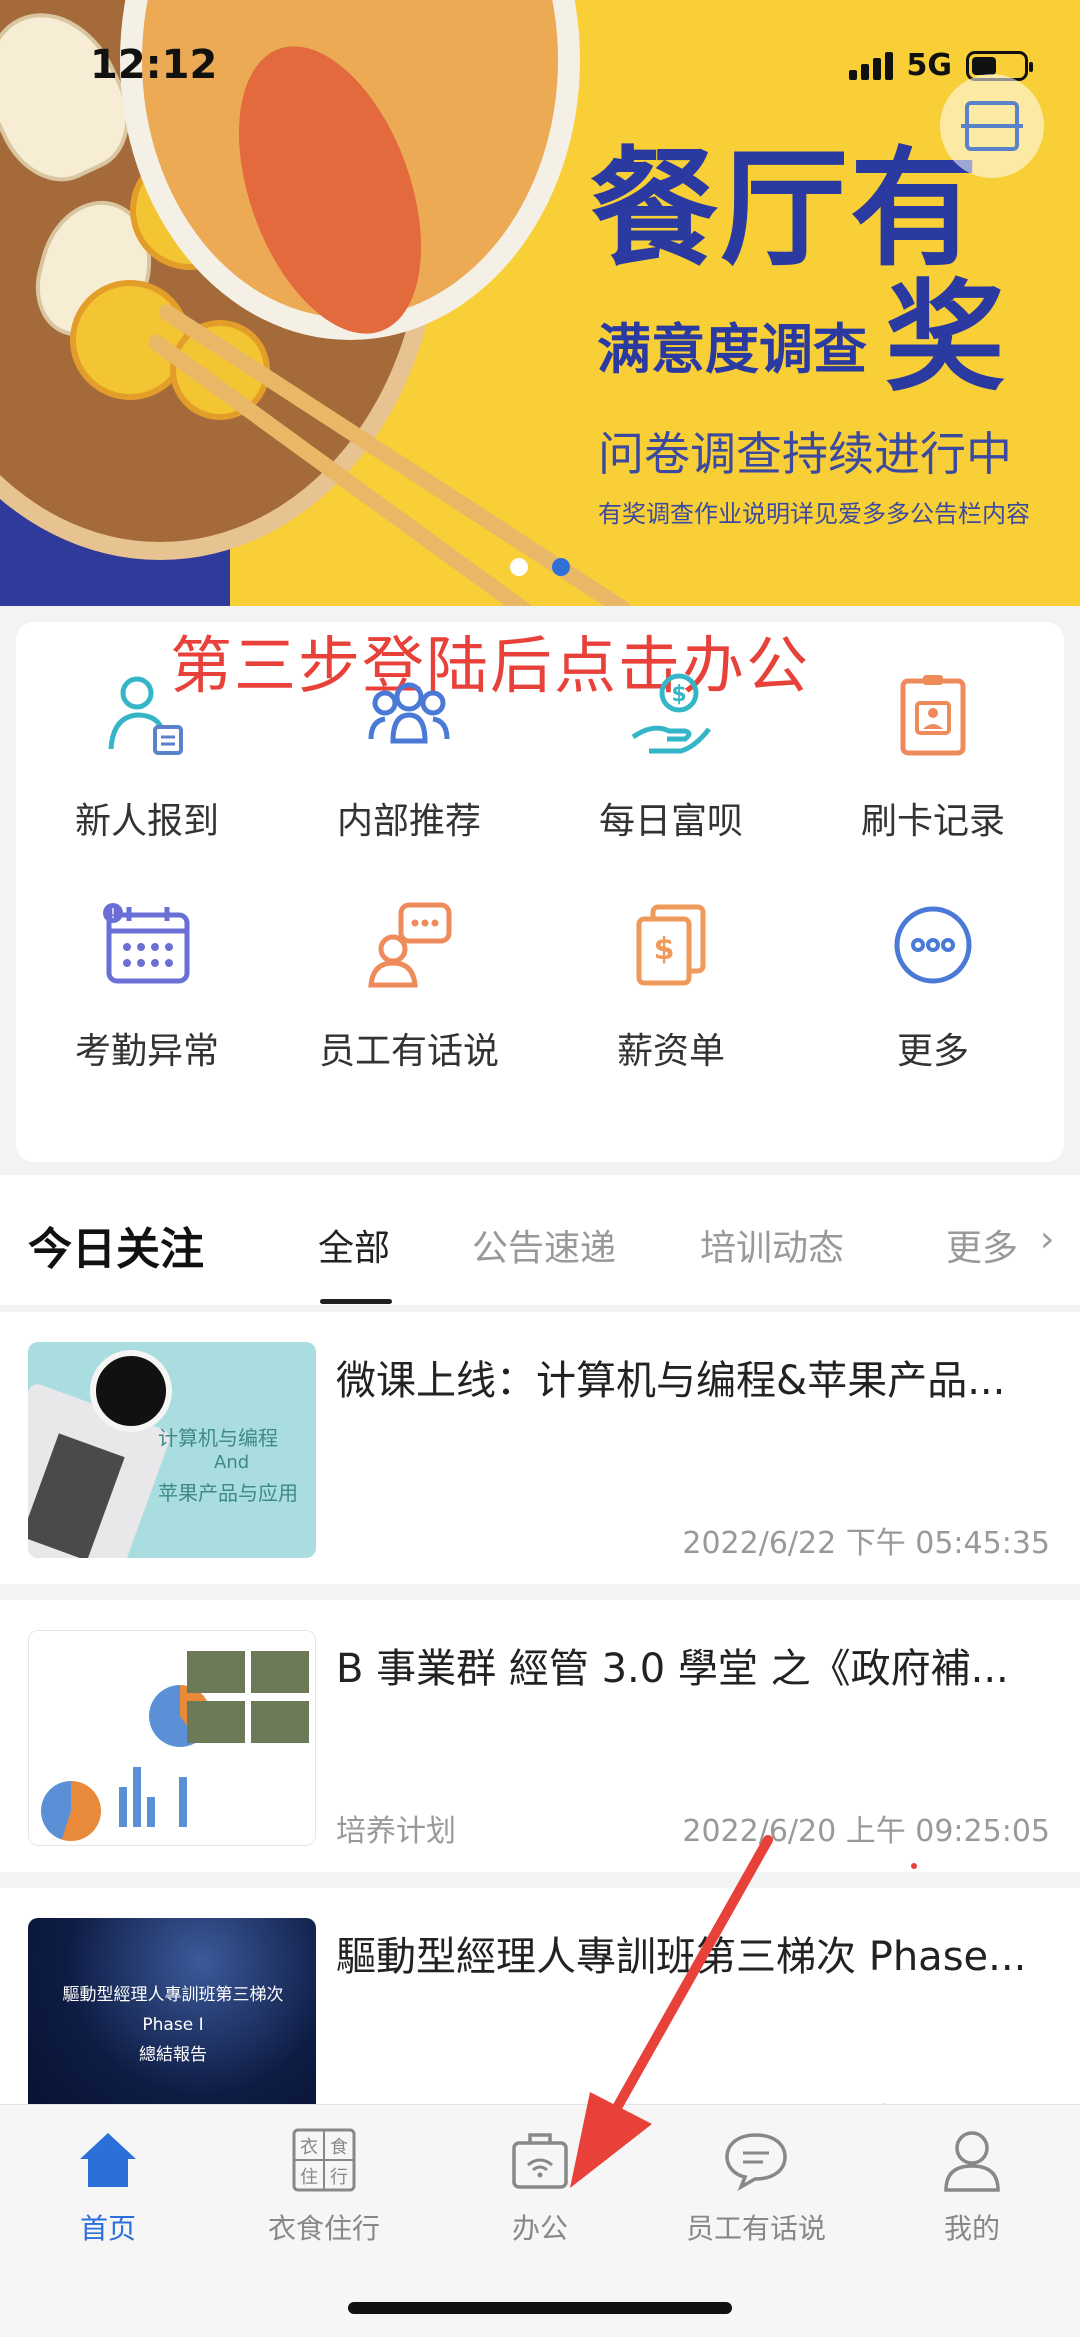 This screenshot has height=2337, width=1080. What do you see at coordinates (309, 2177) in the screenshot?
I see `svg-text: 住` at bounding box center [309, 2177].